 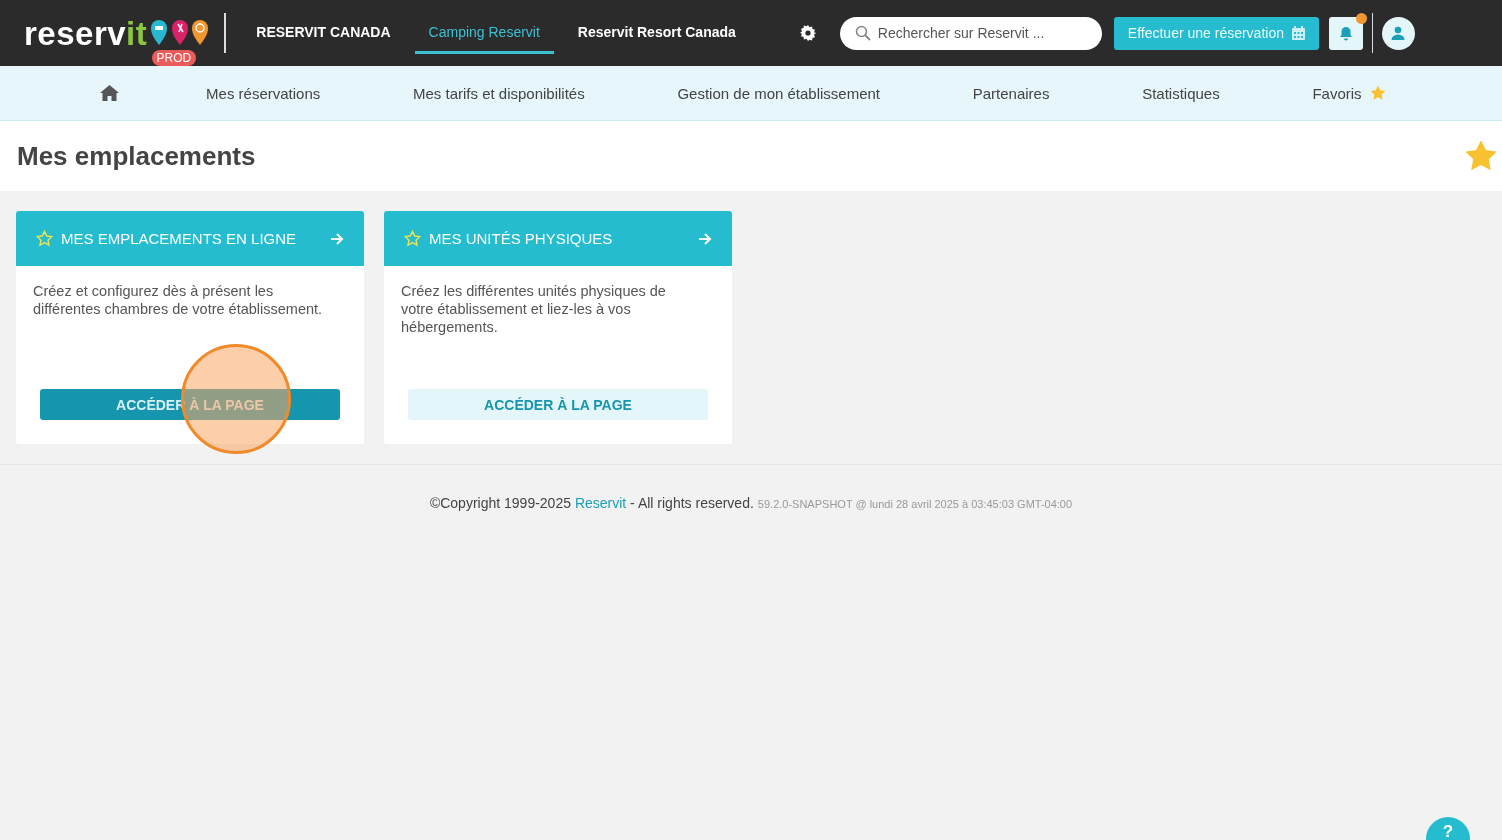 I want to click on menu-item: Mes réservations, so click(x=263, y=93).